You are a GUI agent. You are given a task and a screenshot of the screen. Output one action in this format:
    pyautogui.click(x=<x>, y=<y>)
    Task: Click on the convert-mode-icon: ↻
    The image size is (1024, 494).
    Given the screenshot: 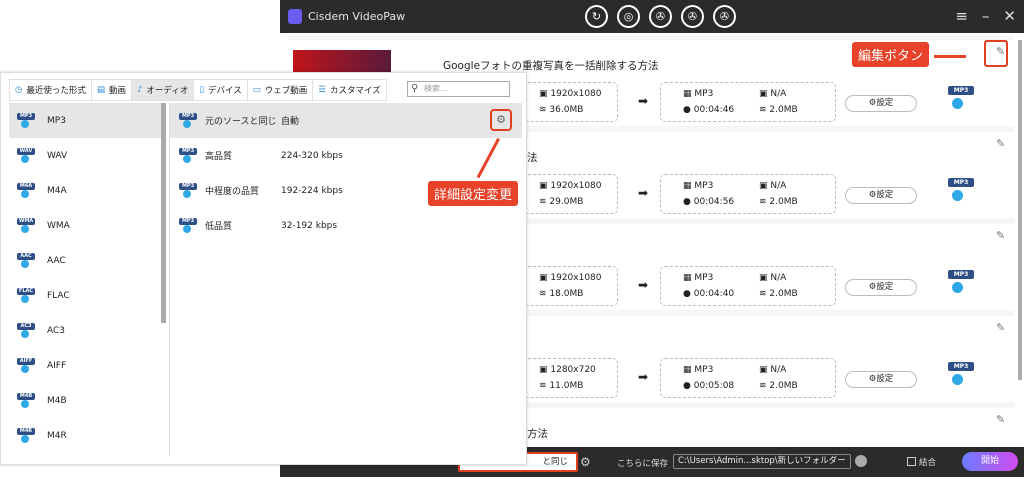 What is the action you would take?
    pyautogui.click(x=596, y=16)
    